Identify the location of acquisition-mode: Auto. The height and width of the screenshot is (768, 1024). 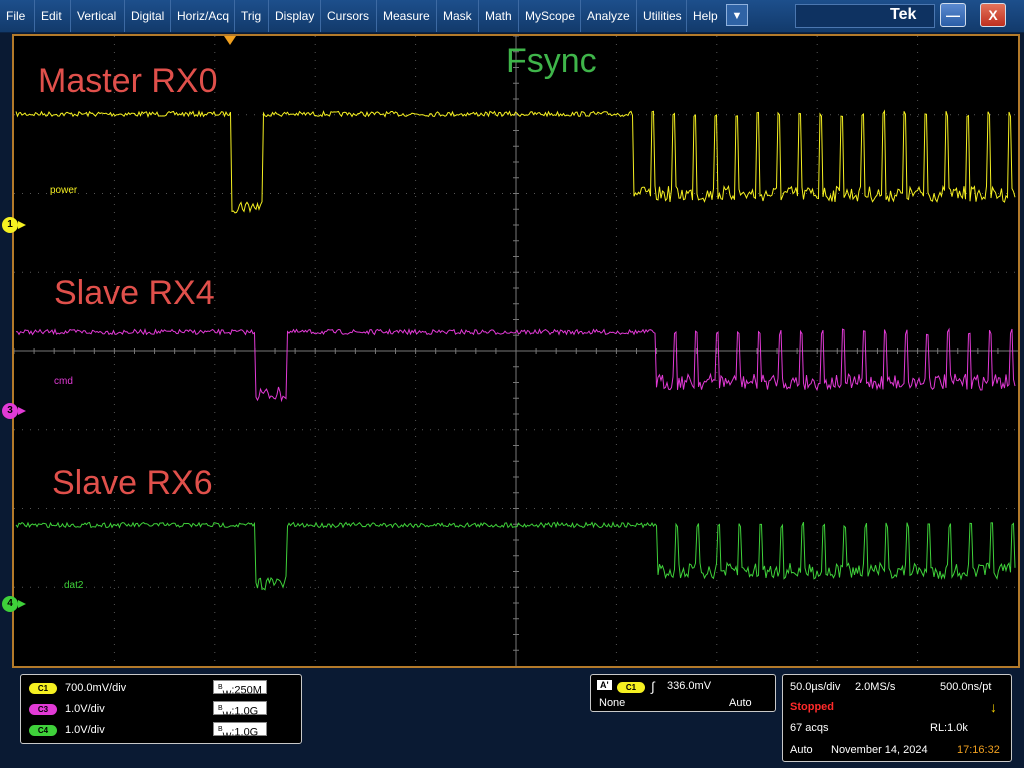
(801, 750).